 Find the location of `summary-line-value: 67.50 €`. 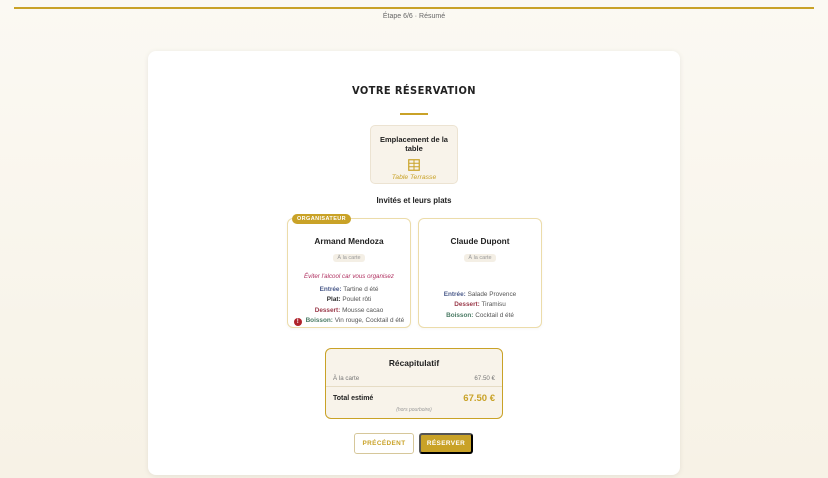

summary-line-value: 67.50 € is located at coordinates (484, 378).